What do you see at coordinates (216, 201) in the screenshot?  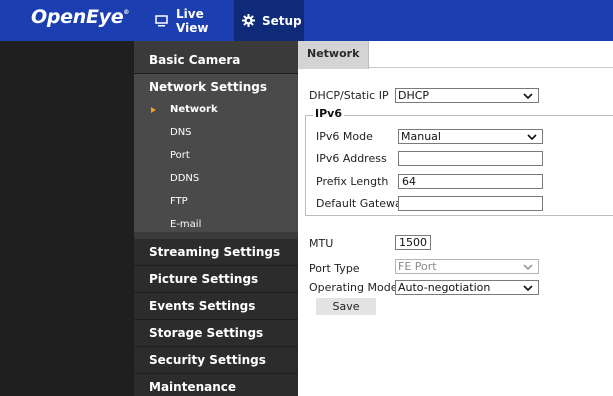 I see `sidebar-item-ftp: FTP` at bounding box center [216, 201].